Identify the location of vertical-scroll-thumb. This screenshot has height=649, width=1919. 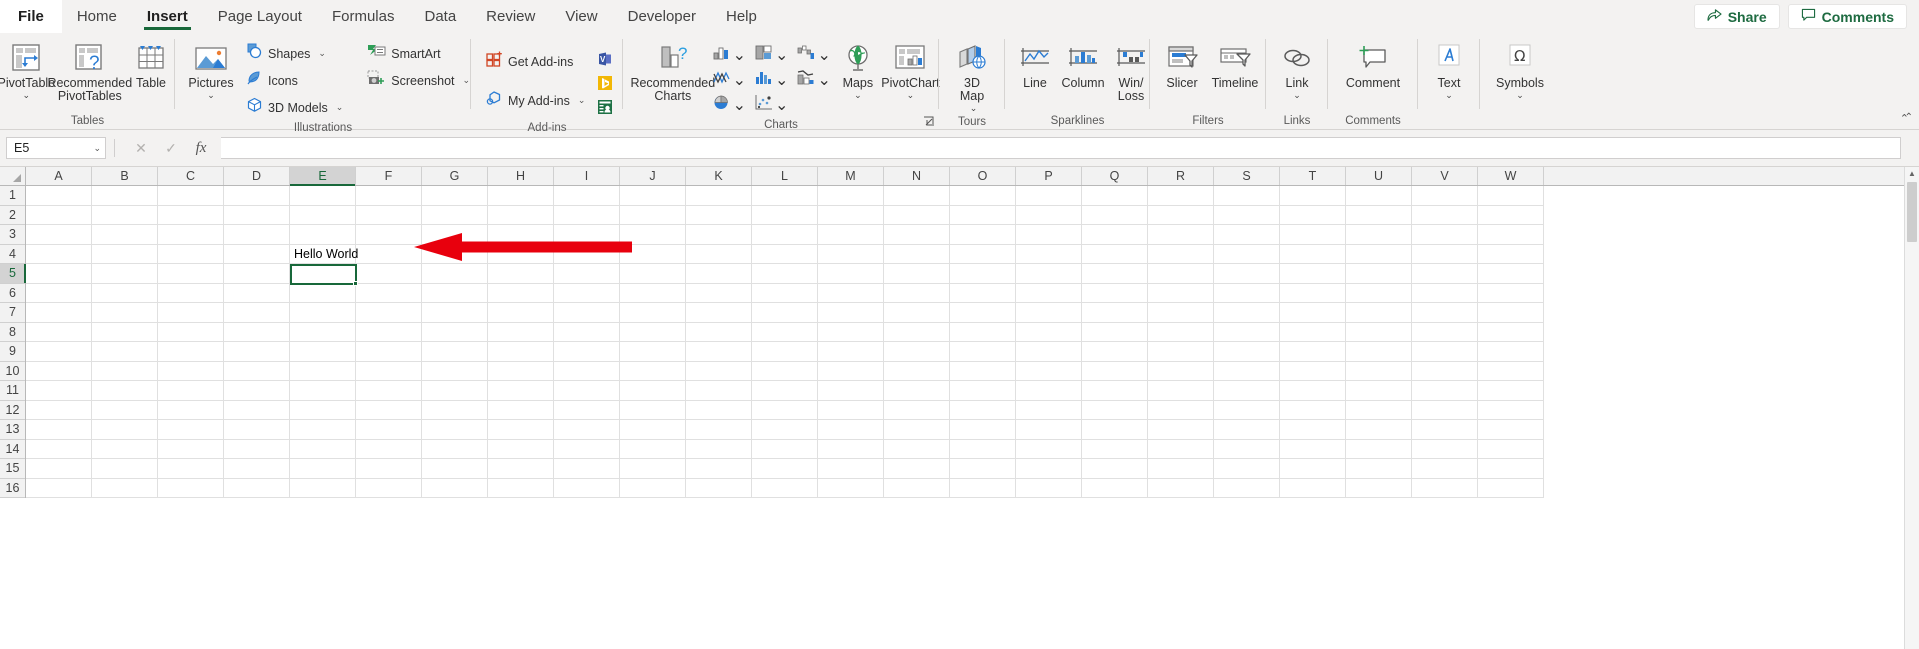
(1912, 212).